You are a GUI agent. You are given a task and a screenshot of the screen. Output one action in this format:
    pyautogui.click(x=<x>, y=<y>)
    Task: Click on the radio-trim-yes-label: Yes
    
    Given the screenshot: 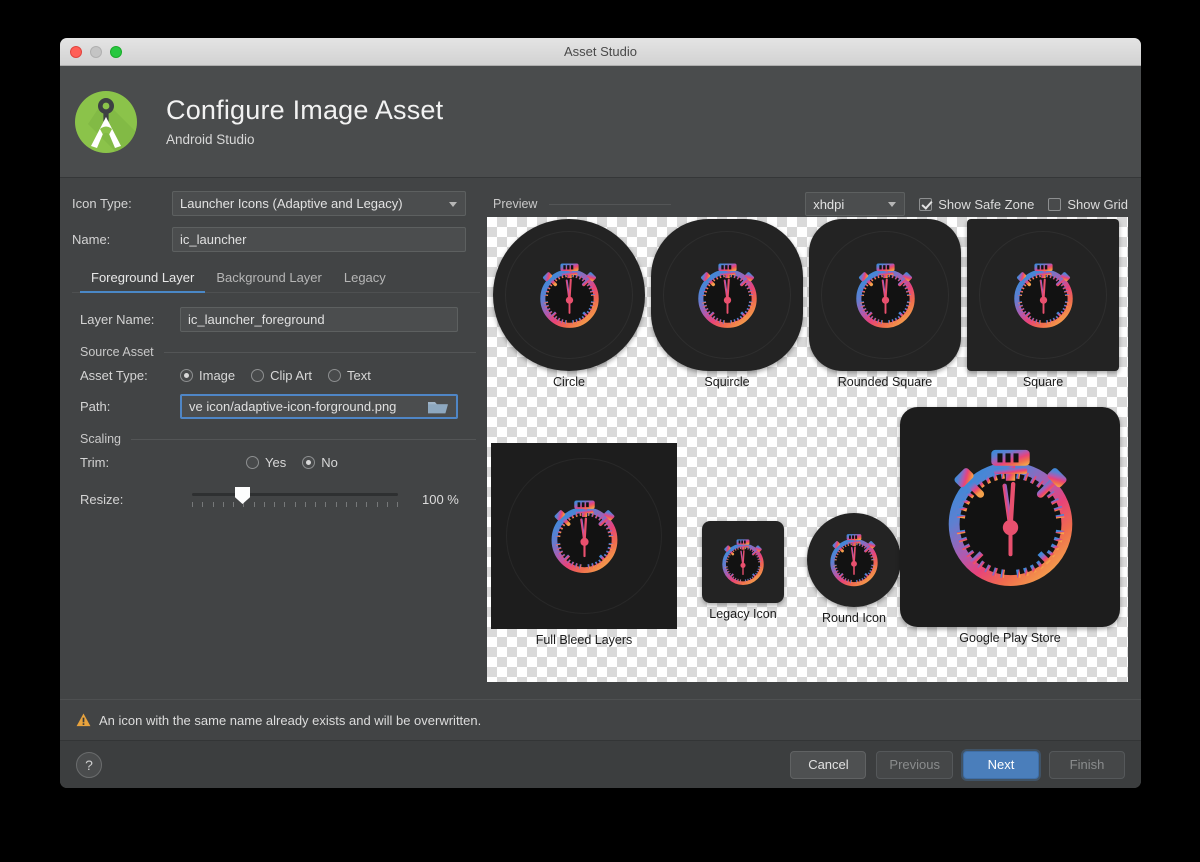 What is the action you would take?
    pyautogui.click(x=276, y=462)
    